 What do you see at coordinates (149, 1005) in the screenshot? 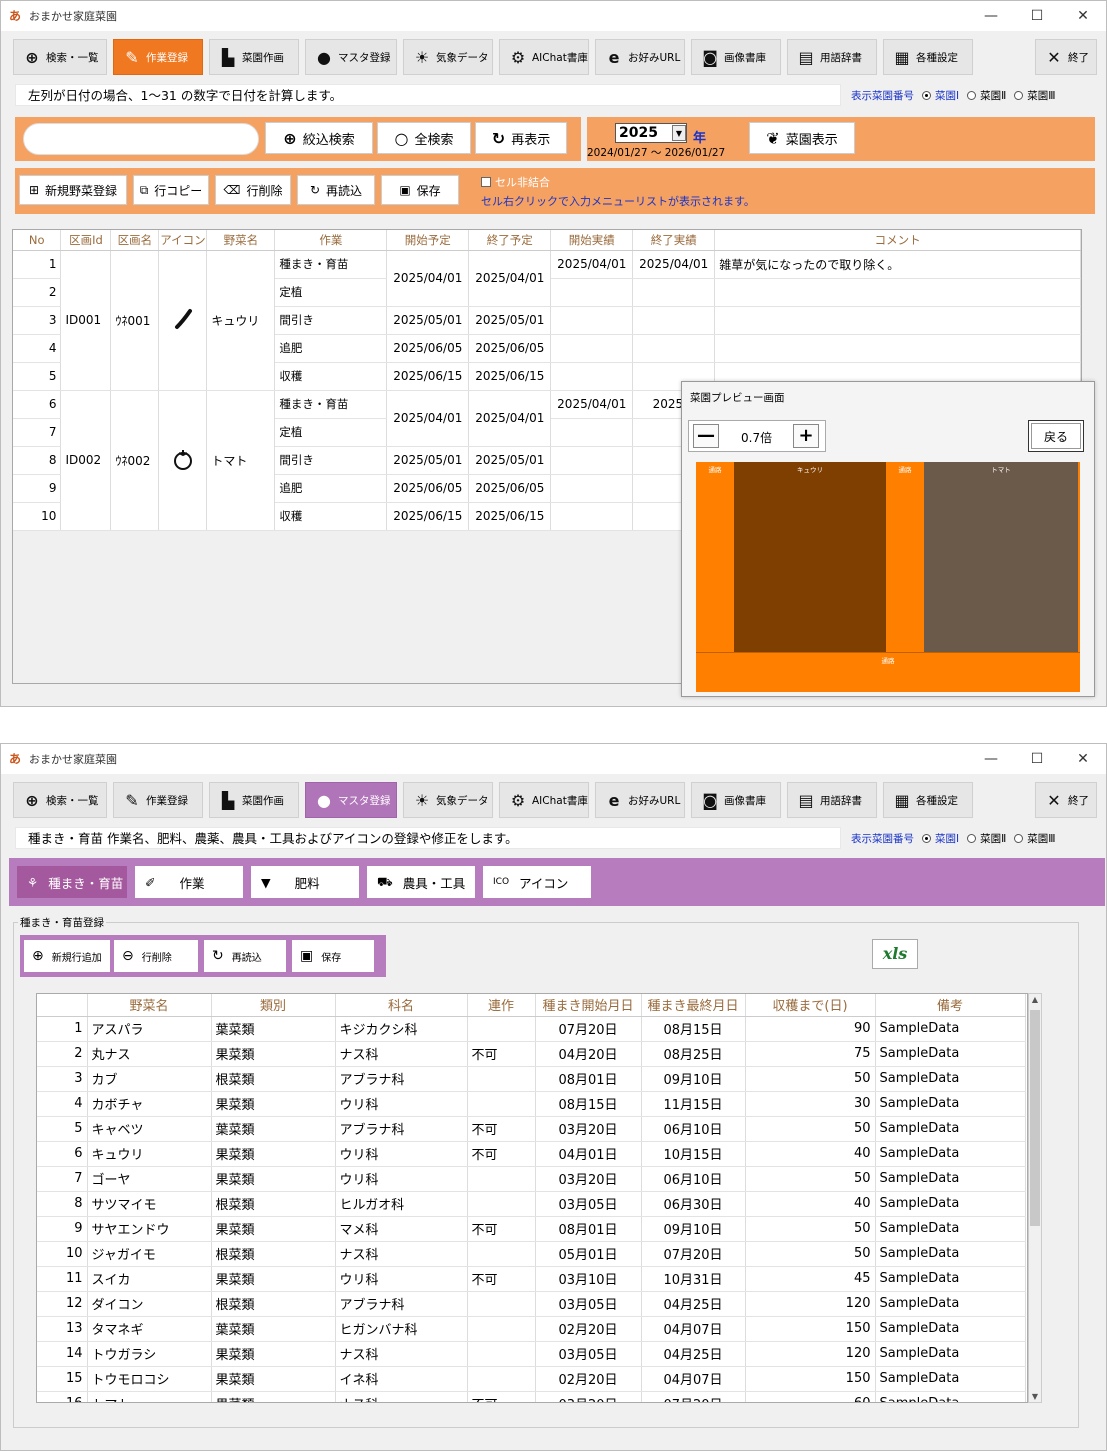
I see `column-header: 野菜名` at bounding box center [149, 1005].